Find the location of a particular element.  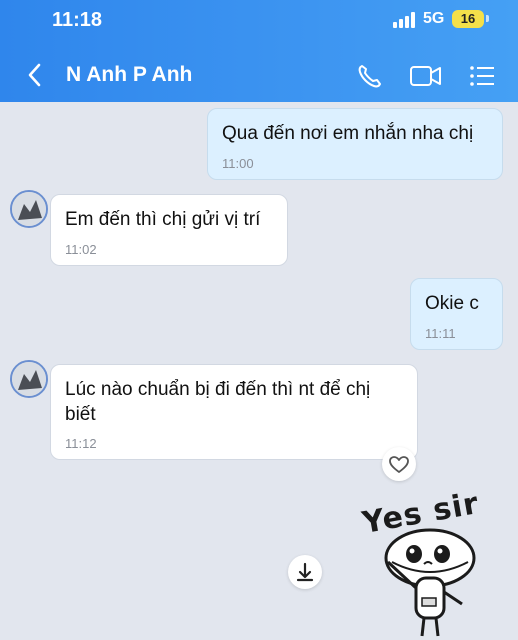

message-text-line2: biết is located at coordinates (80, 414).